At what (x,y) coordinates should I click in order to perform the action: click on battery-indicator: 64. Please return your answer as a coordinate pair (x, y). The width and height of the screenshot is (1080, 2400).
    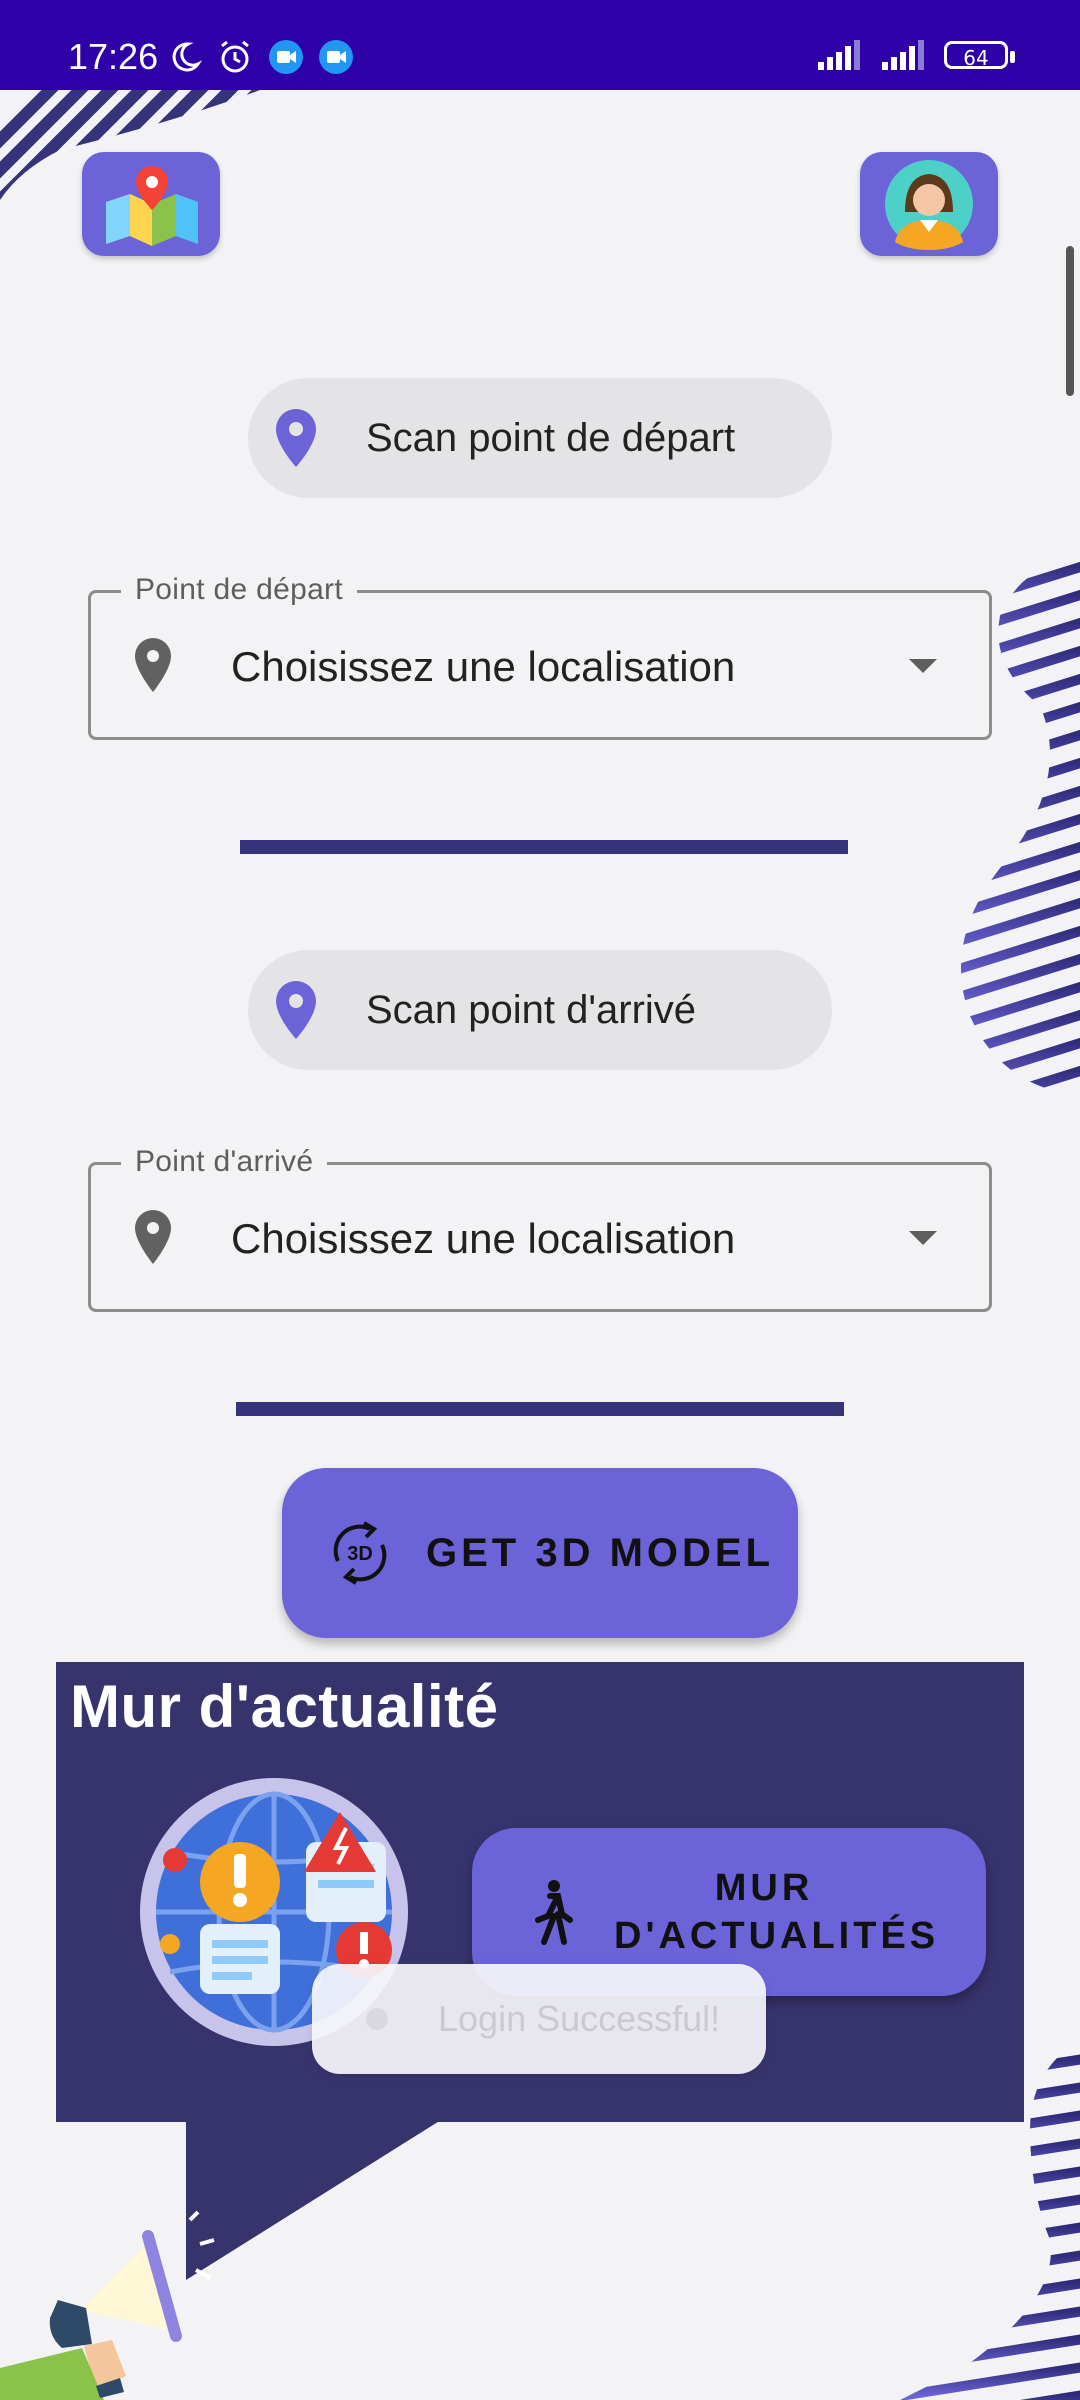
    Looking at the image, I should click on (979, 55).